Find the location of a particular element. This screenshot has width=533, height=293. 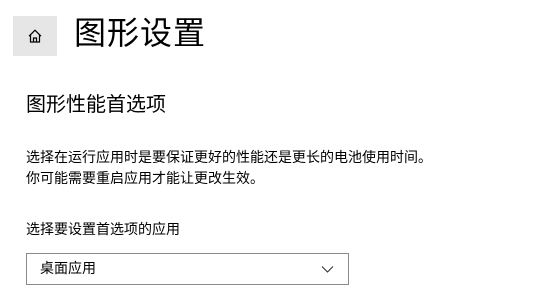

page-title: 图形设置 is located at coordinates (140, 33).